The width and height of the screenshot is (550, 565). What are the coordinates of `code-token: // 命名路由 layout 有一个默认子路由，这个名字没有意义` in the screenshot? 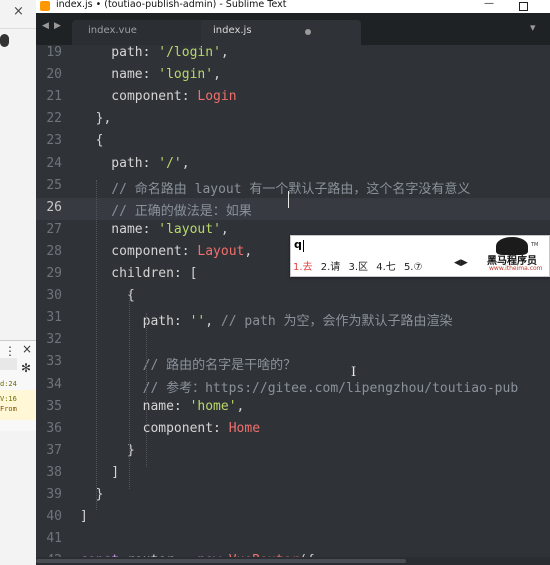 It's located at (275, 189).